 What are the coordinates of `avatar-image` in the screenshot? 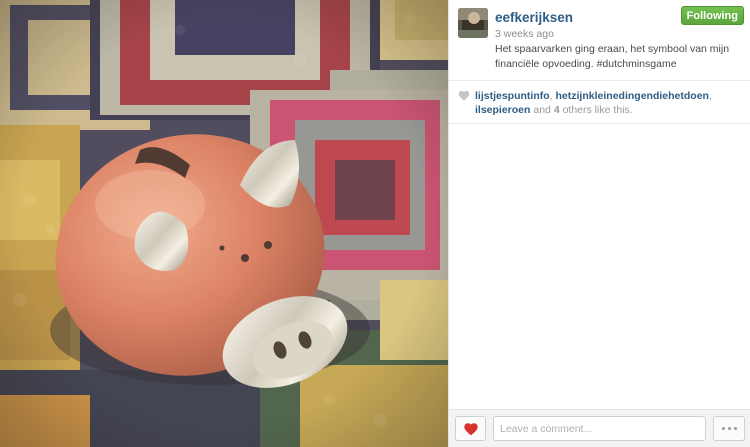 It's located at (473, 23).